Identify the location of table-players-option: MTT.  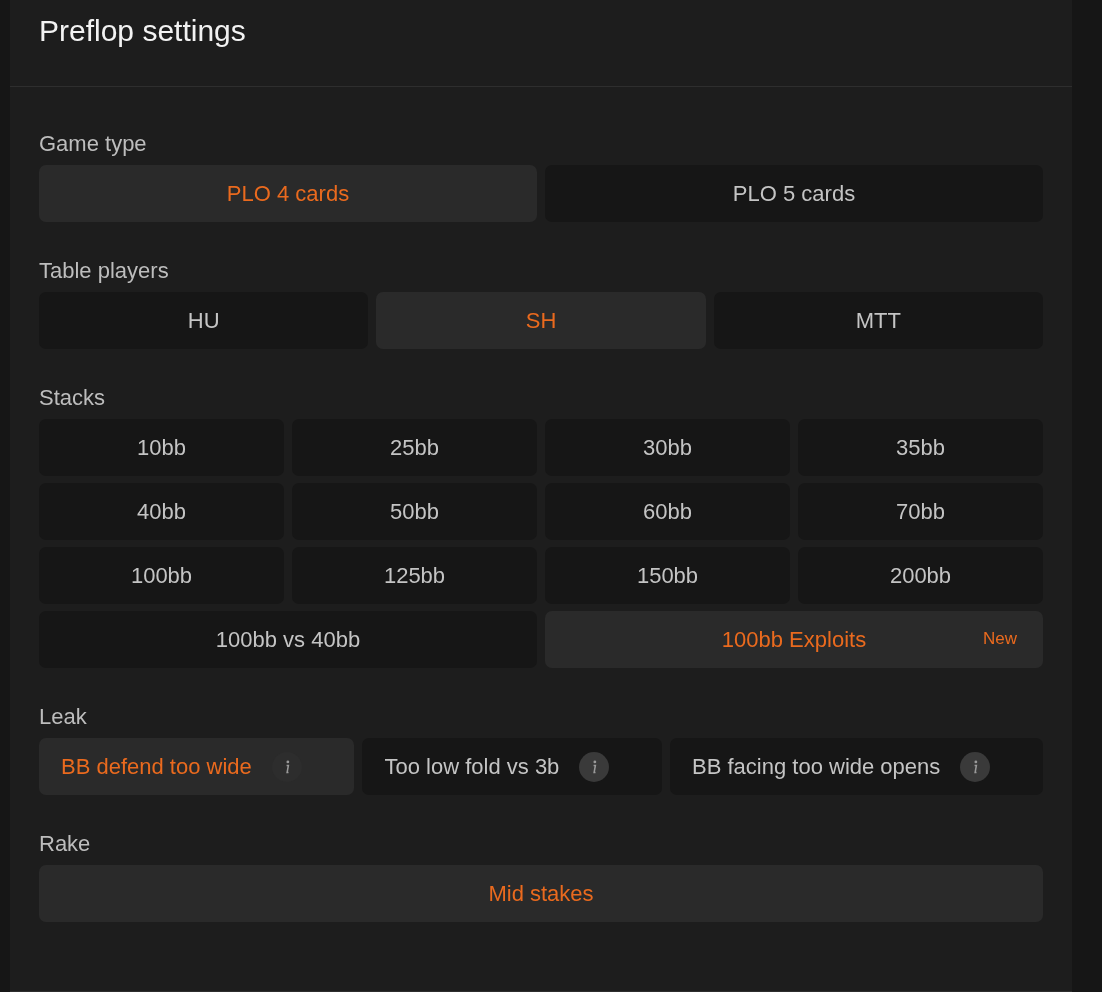
(878, 320).